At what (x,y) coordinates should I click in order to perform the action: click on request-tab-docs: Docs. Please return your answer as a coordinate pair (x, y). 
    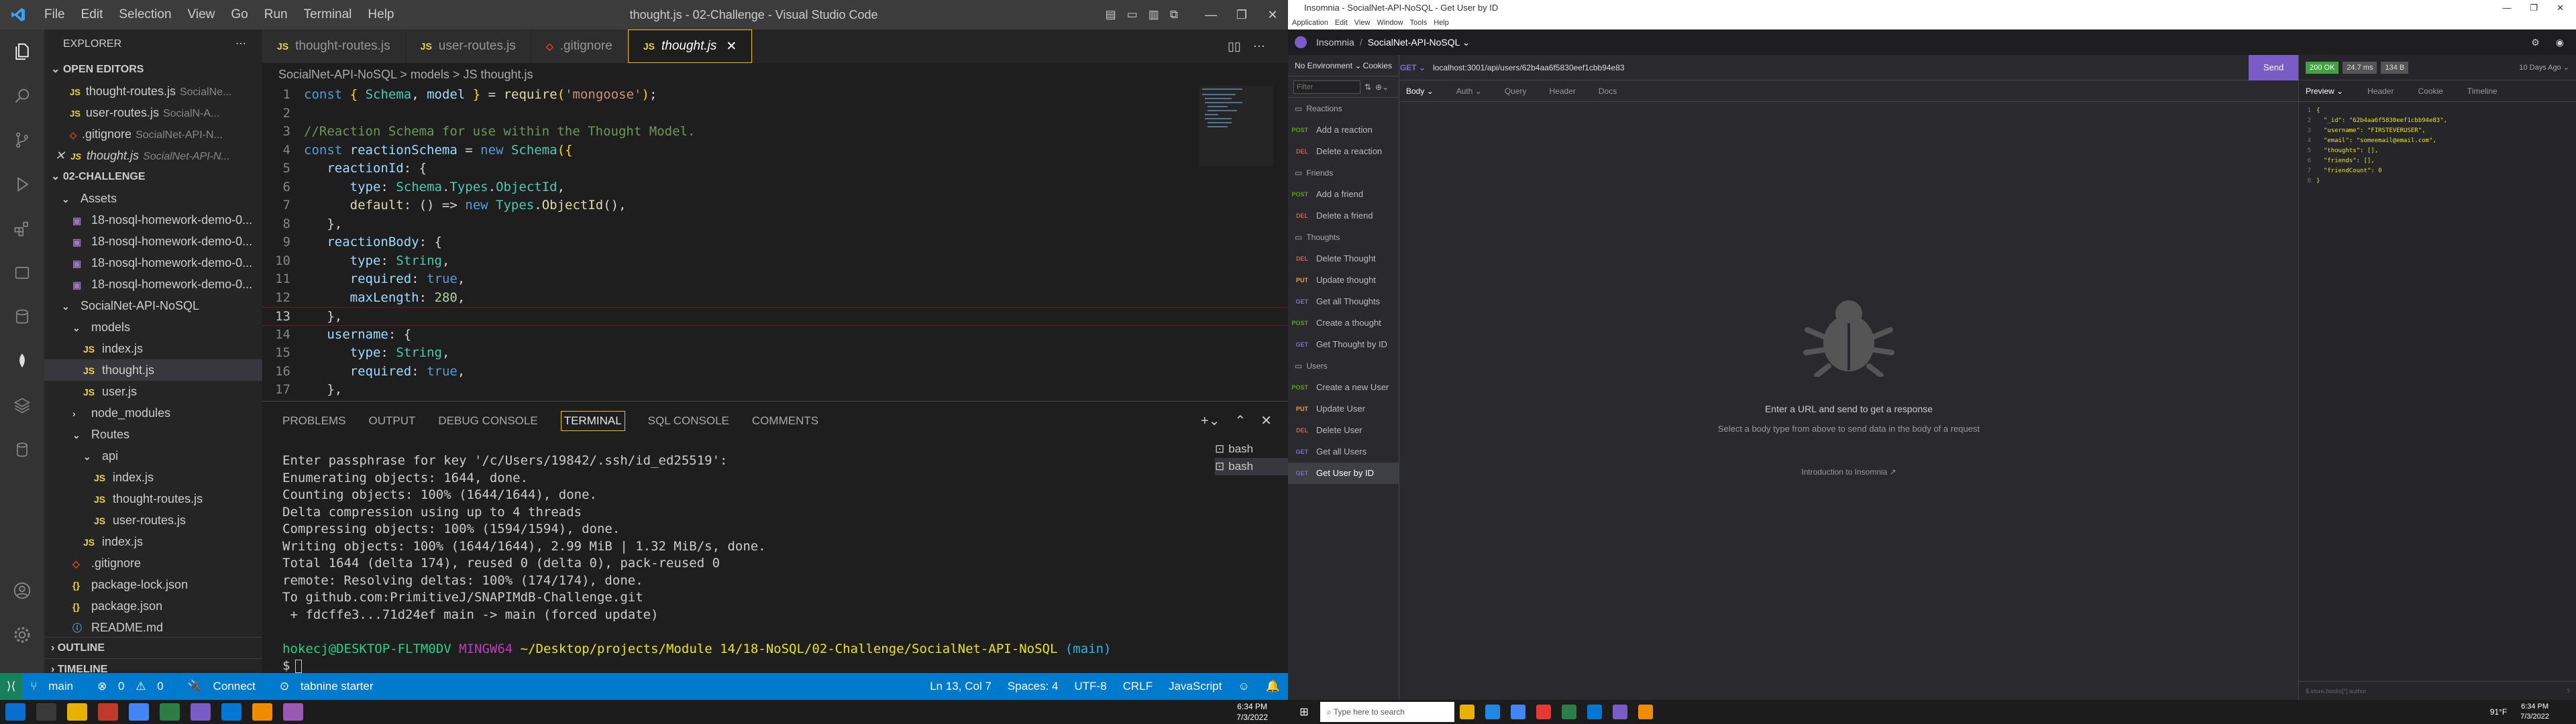
    Looking at the image, I should click on (1608, 91).